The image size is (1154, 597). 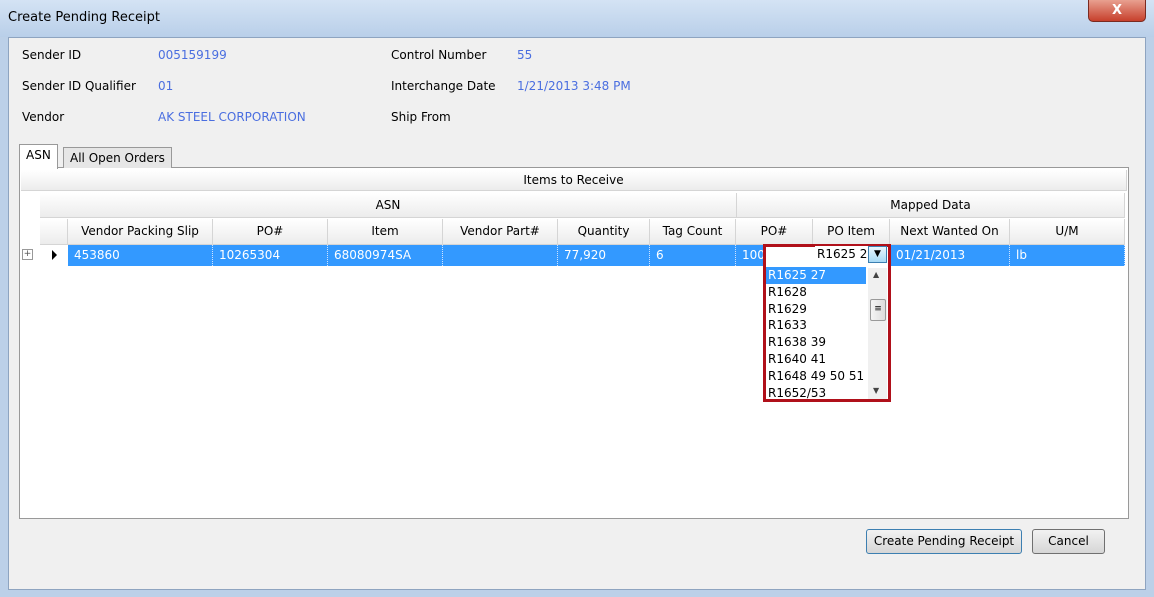 What do you see at coordinates (54, 232) in the screenshot?
I see `row-header-corner` at bounding box center [54, 232].